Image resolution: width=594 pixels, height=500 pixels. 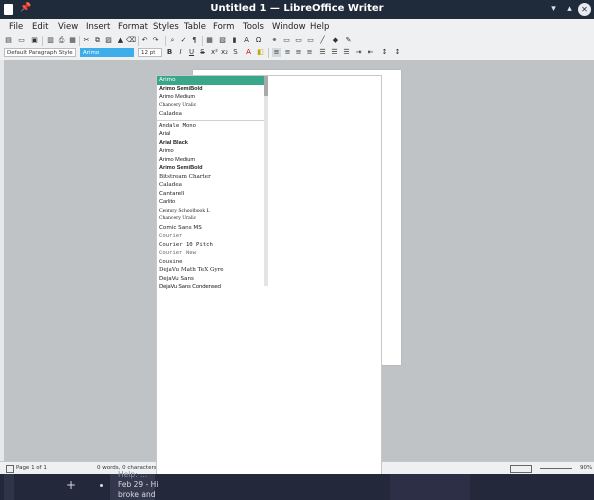 What do you see at coordinates (50, 40) in the screenshot?
I see `export-pdf-icon: ▥` at bounding box center [50, 40].